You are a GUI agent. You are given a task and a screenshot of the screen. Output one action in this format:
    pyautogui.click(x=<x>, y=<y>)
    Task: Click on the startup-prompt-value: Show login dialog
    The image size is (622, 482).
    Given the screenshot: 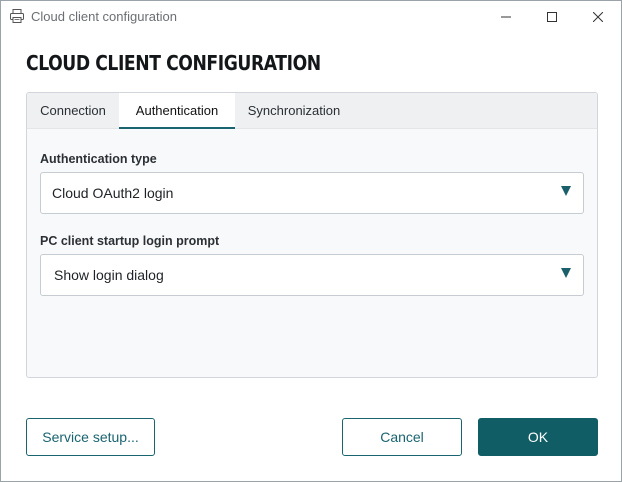 What is the action you would take?
    pyautogui.click(x=109, y=275)
    